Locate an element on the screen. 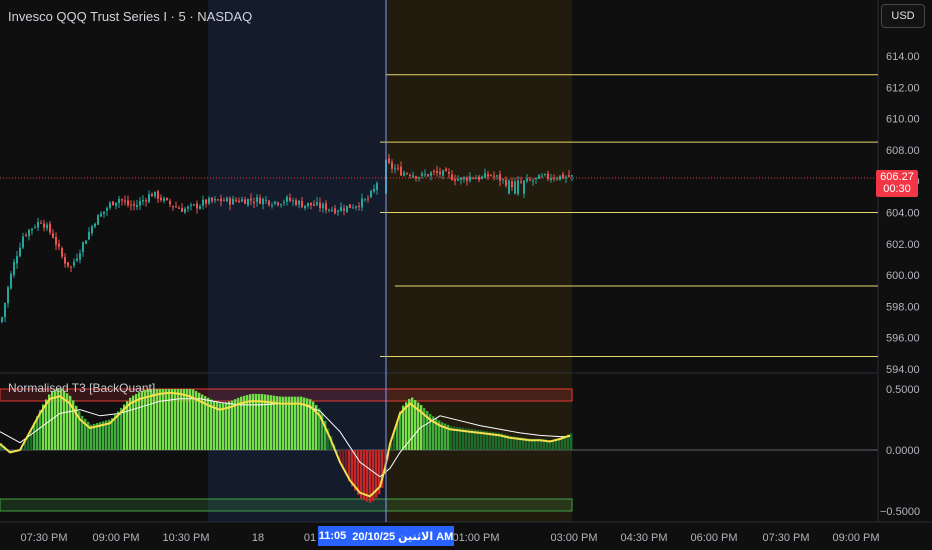  time-tick-label: 09:00 PM is located at coordinates (115, 538).